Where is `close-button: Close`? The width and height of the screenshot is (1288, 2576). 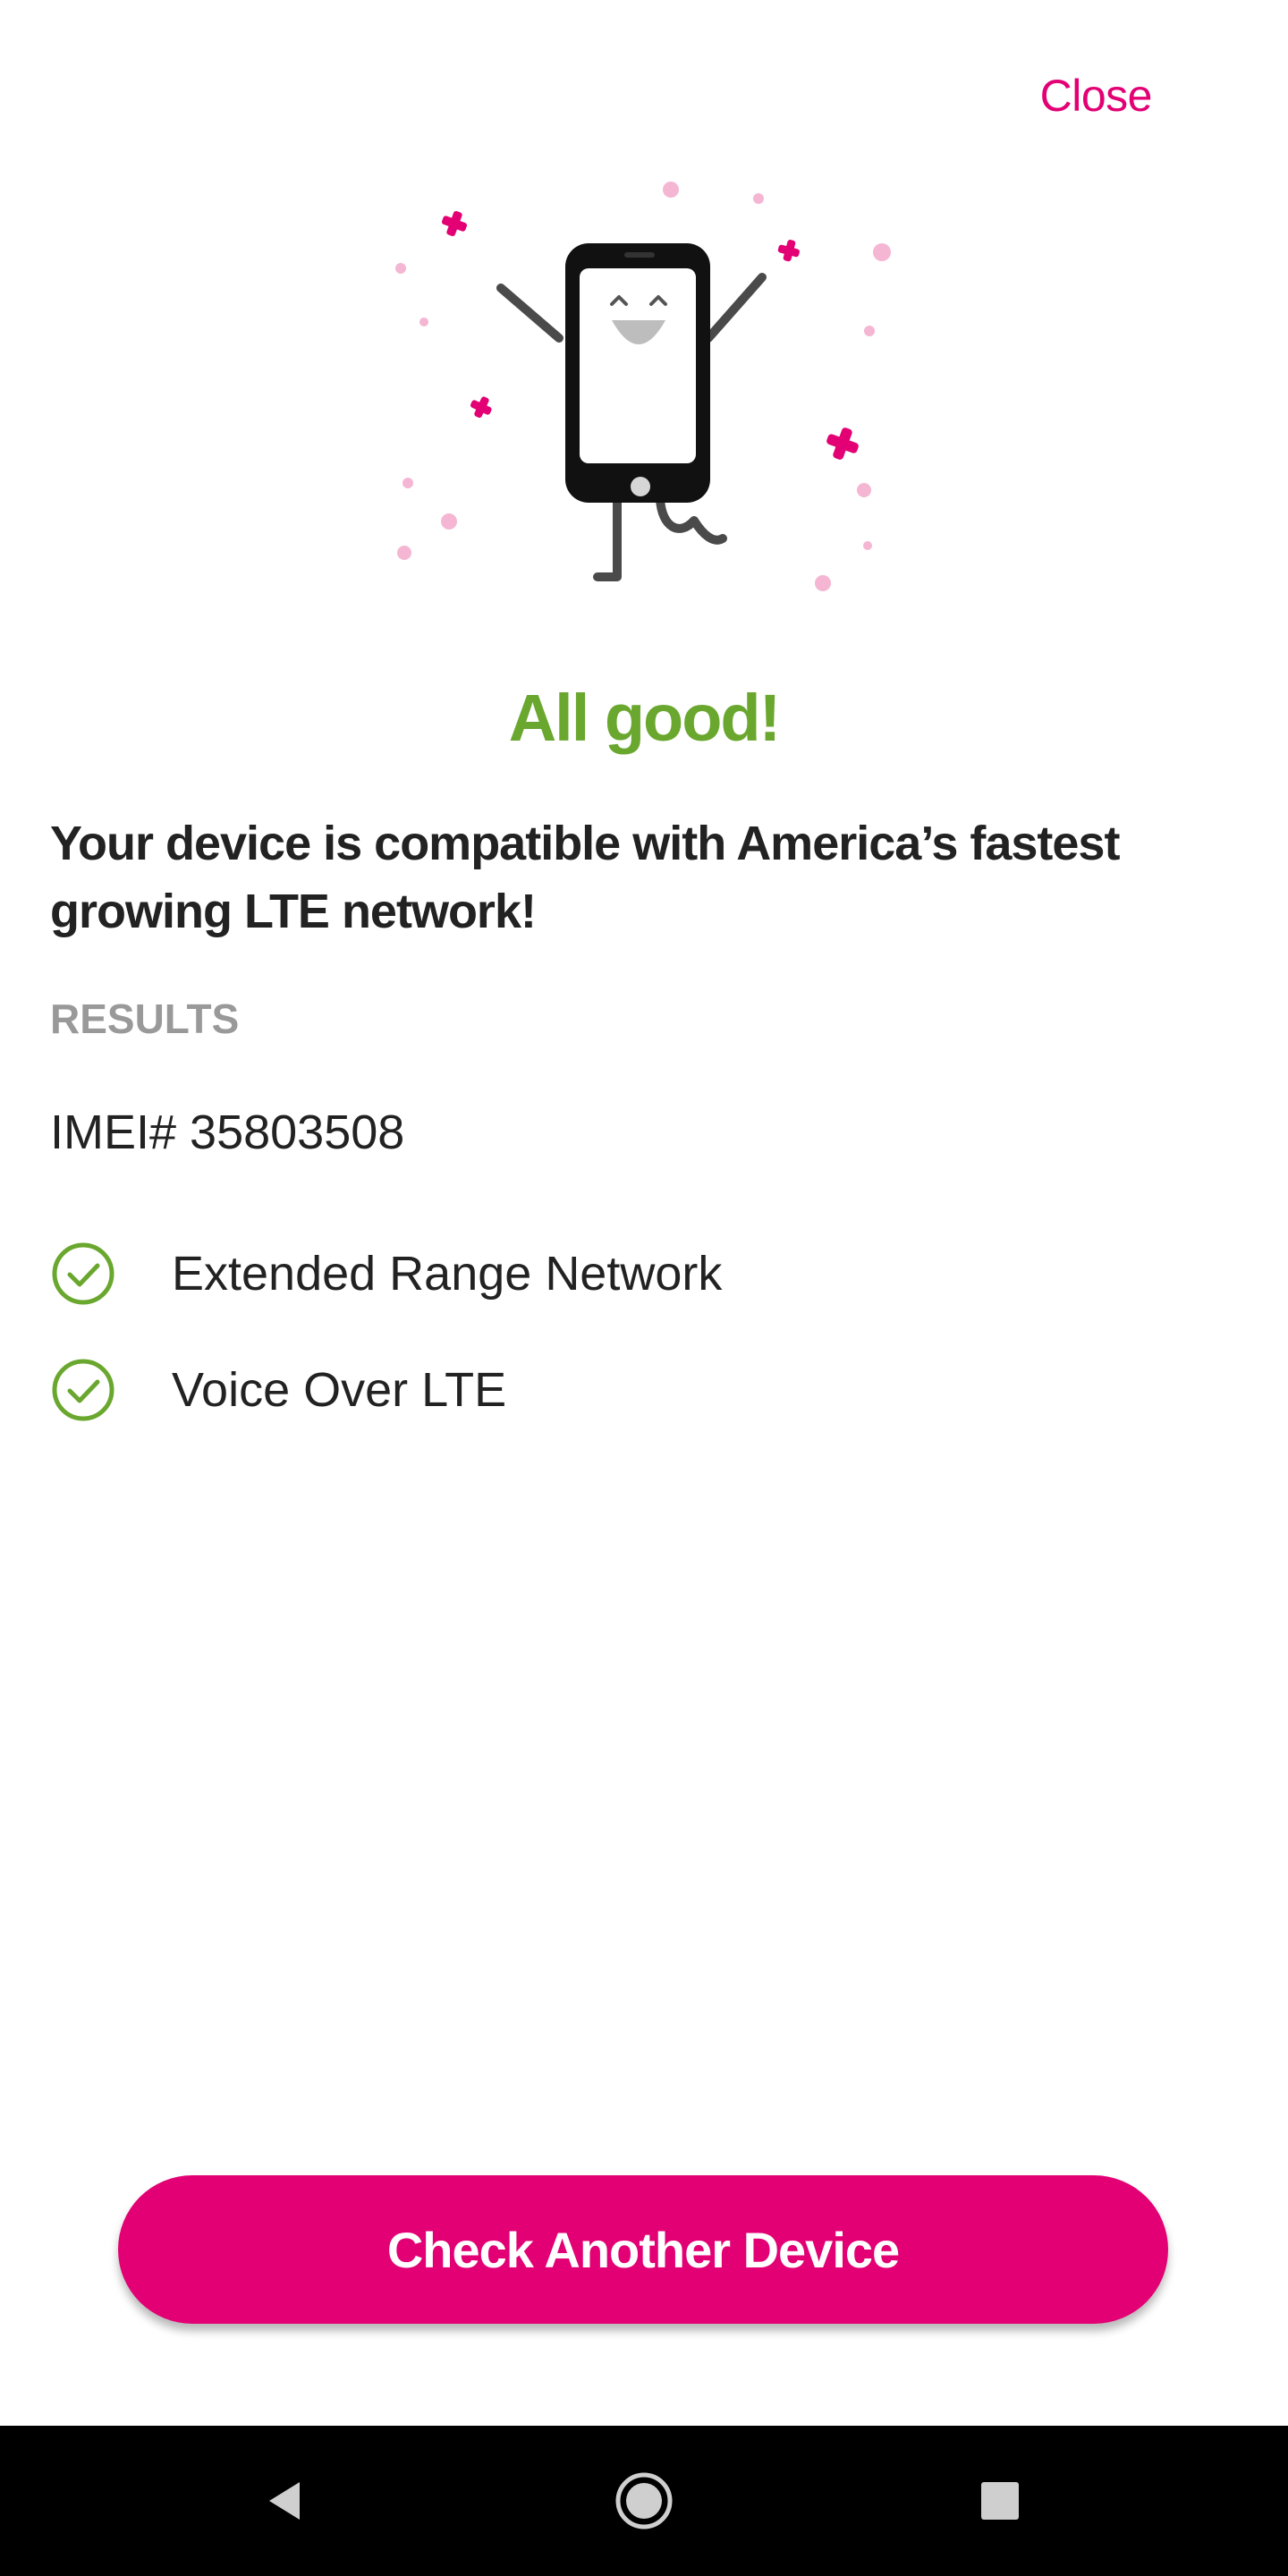 close-button: Close is located at coordinates (1096, 96).